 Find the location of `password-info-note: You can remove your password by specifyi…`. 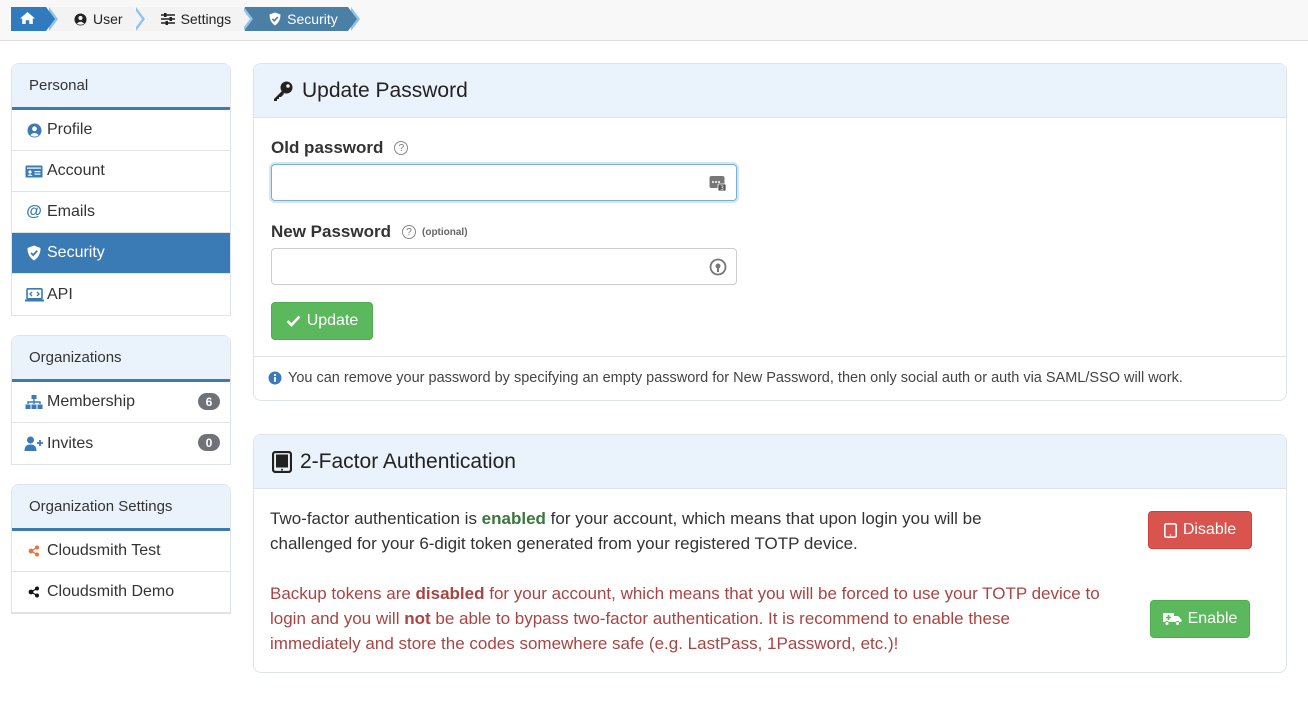

password-info-note: You can remove your password by specifyi… is located at coordinates (725, 378).